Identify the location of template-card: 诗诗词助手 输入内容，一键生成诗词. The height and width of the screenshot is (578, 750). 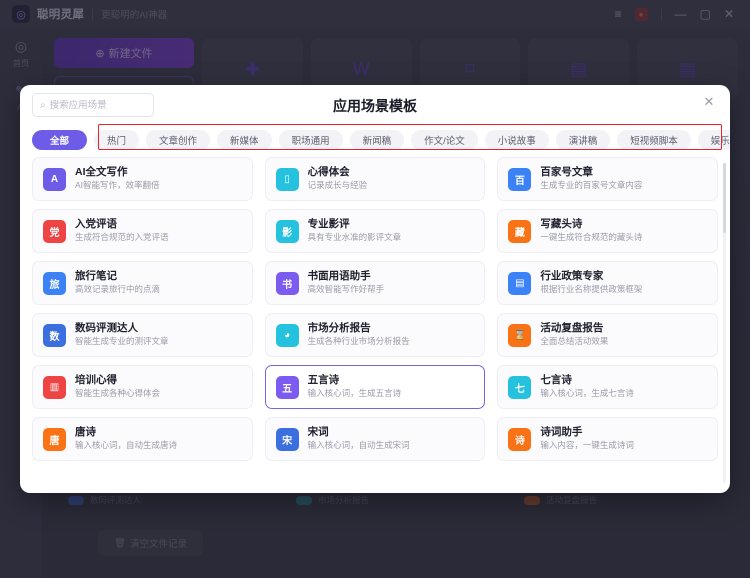
(607, 439).